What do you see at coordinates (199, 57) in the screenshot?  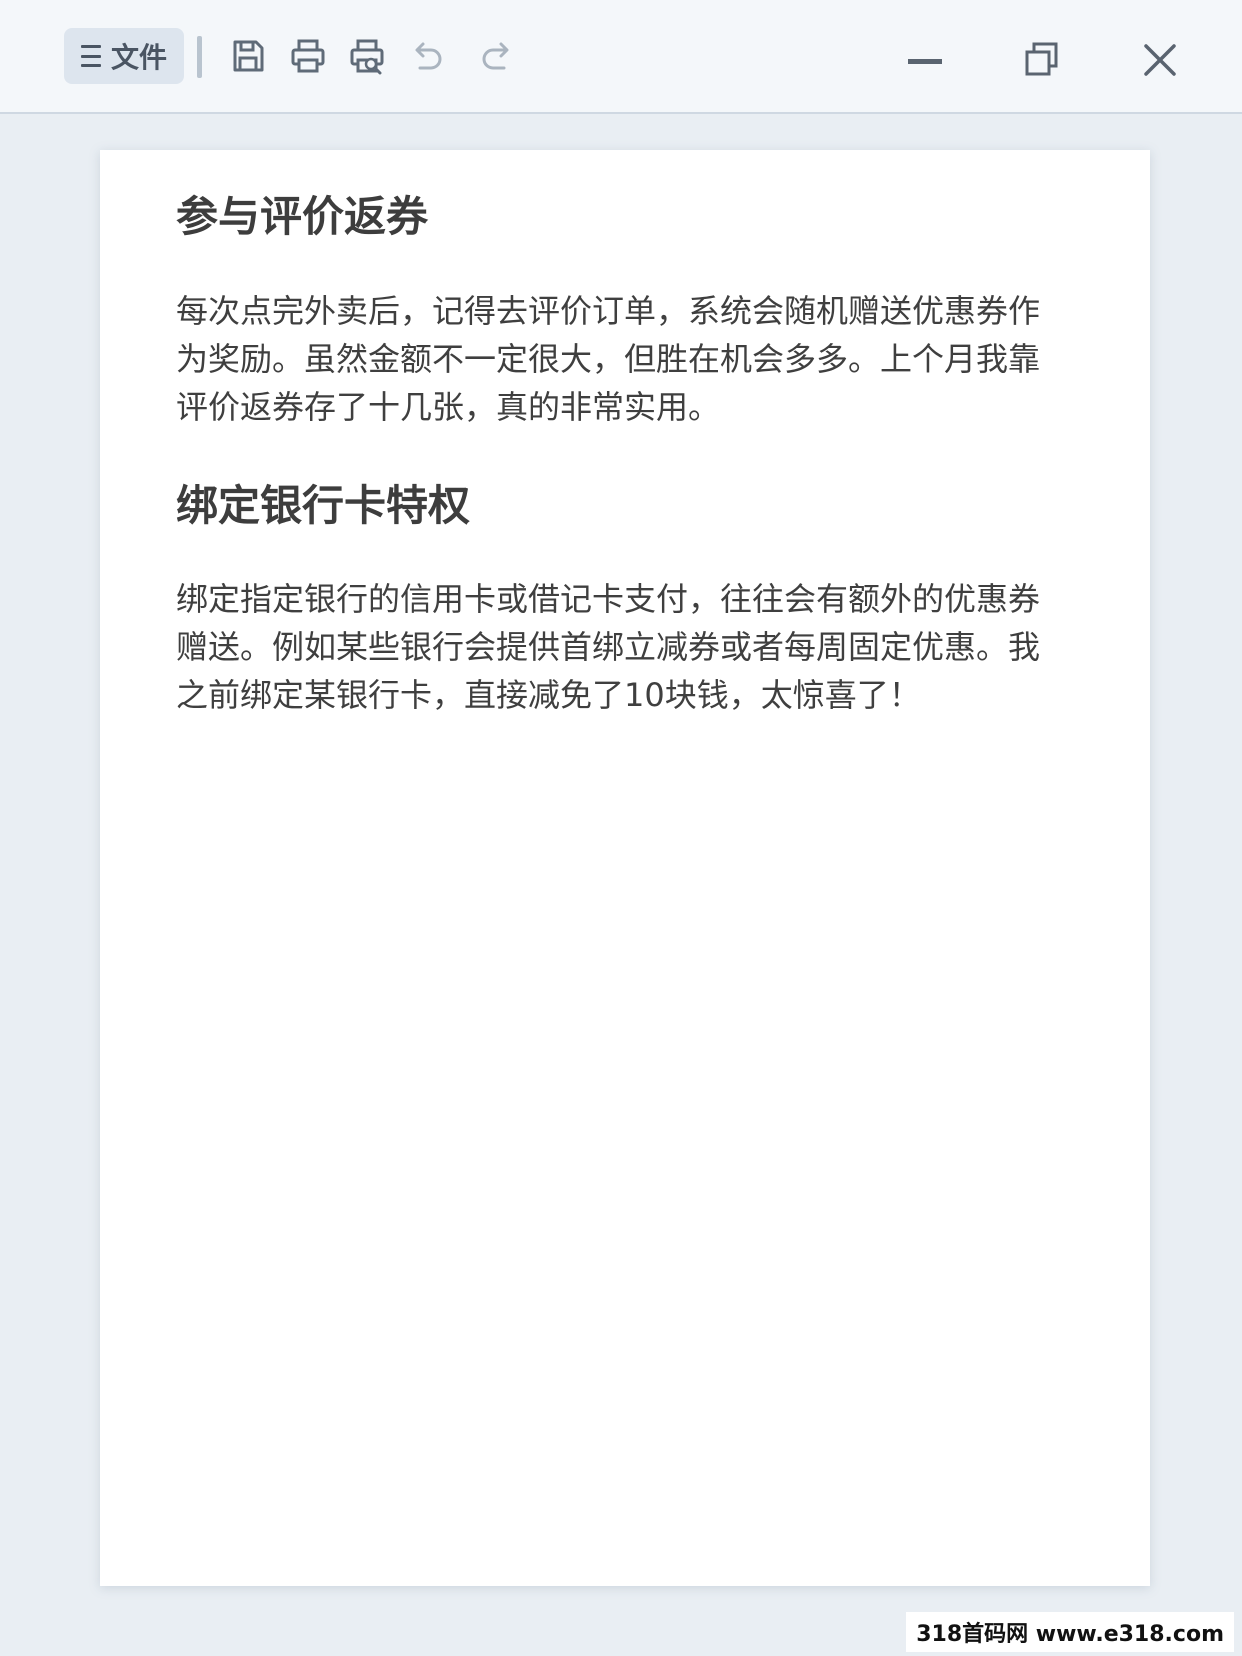 I see `toolbar-divider` at bounding box center [199, 57].